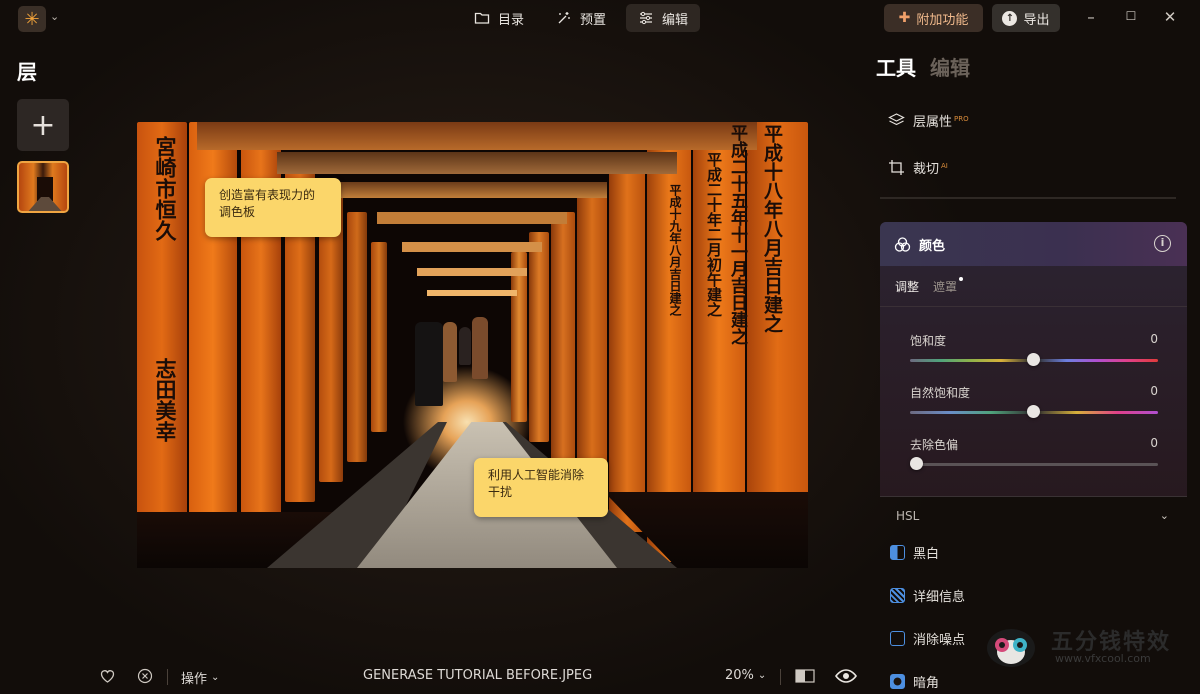  What do you see at coordinates (926, 554) in the screenshot?
I see `tool-black-white-label: 黑白` at bounding box center [926, 554].